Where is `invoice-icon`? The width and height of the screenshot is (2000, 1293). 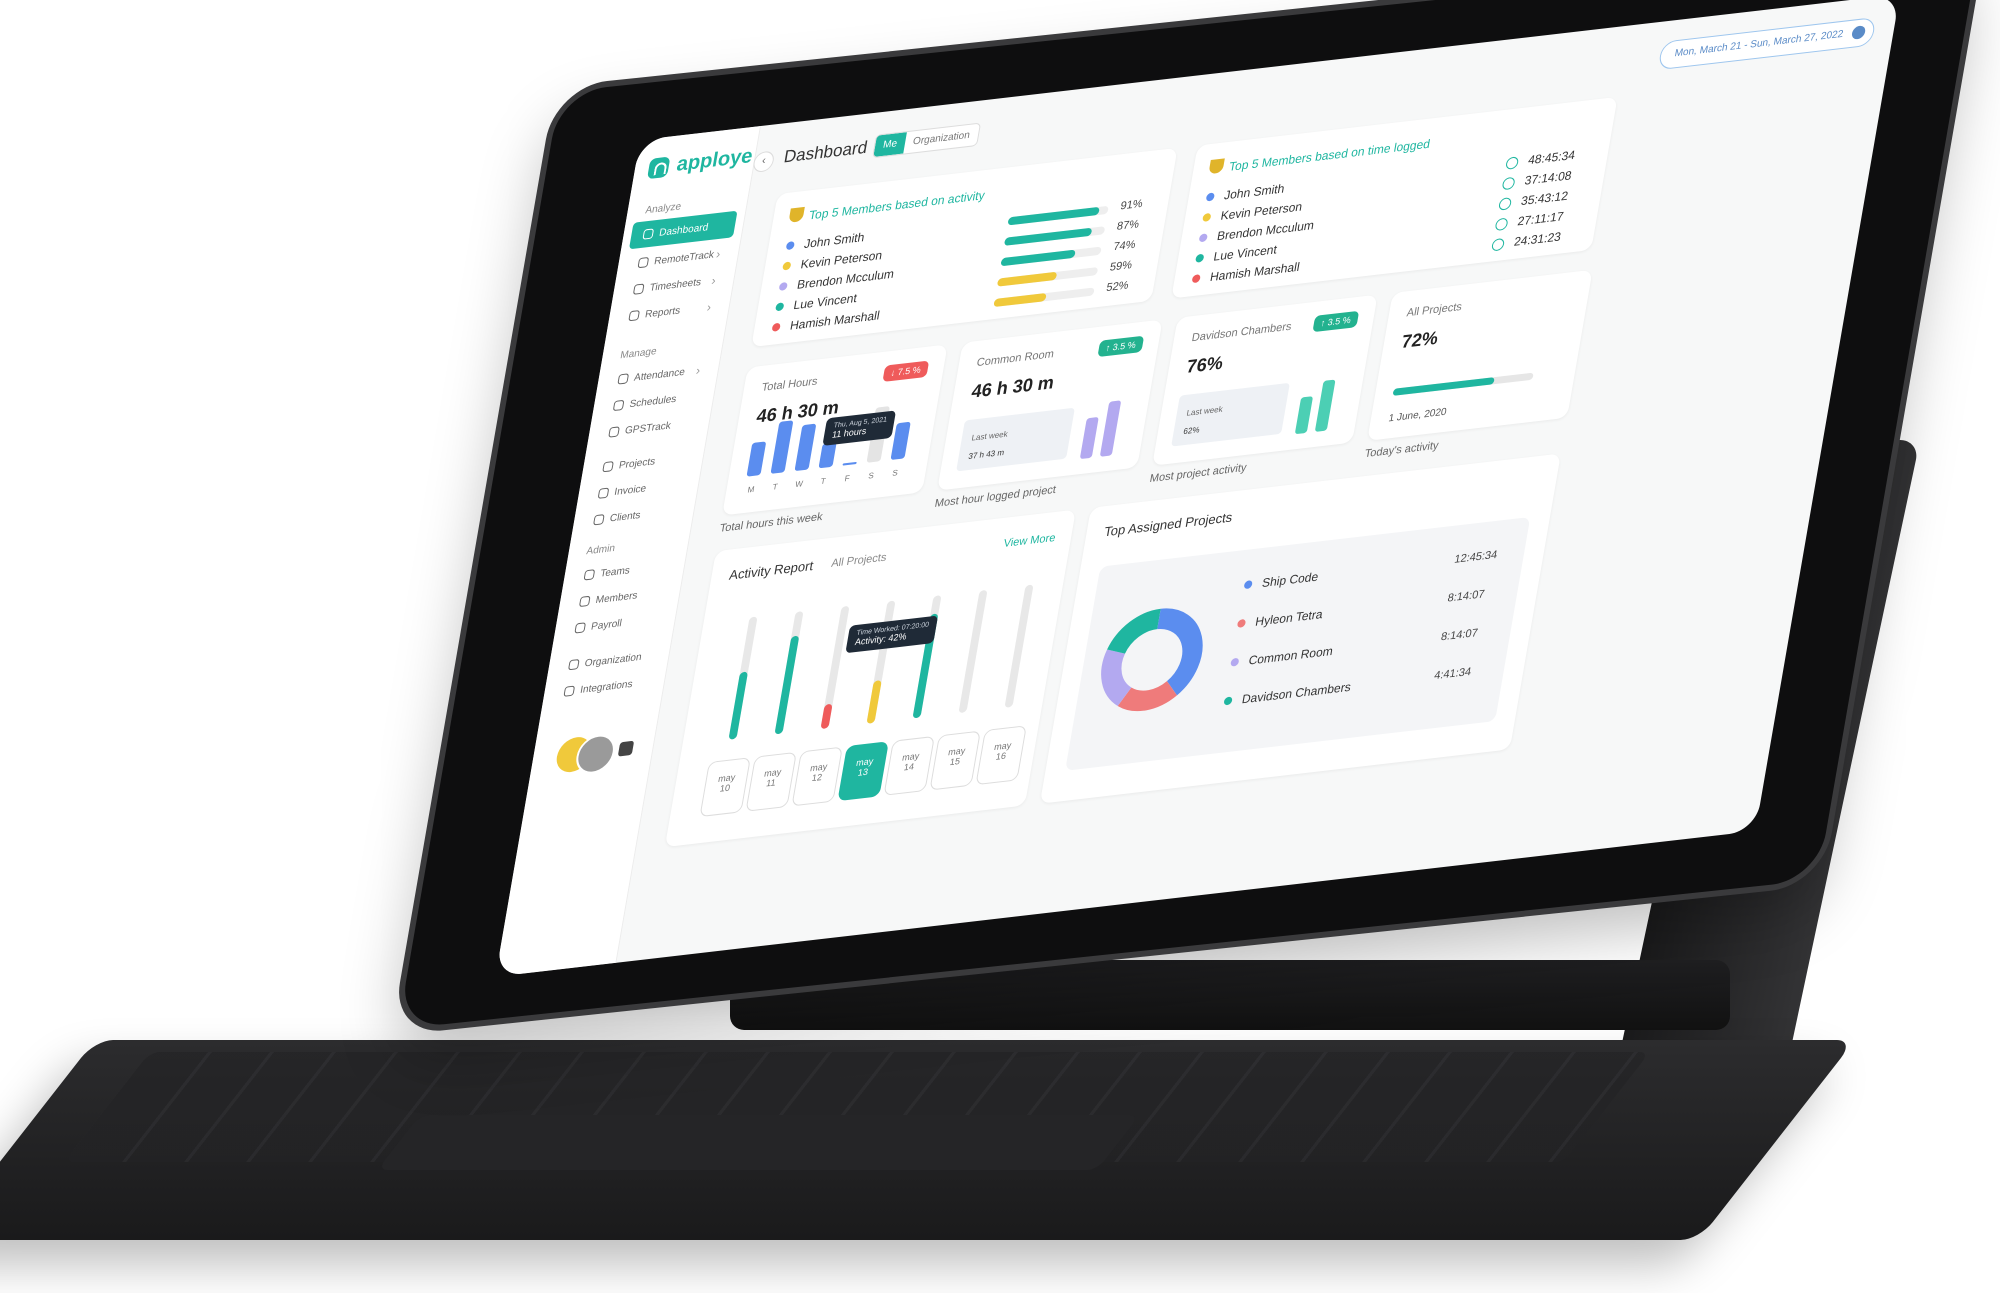
invoice-icon is located at coordinates (603, 493).